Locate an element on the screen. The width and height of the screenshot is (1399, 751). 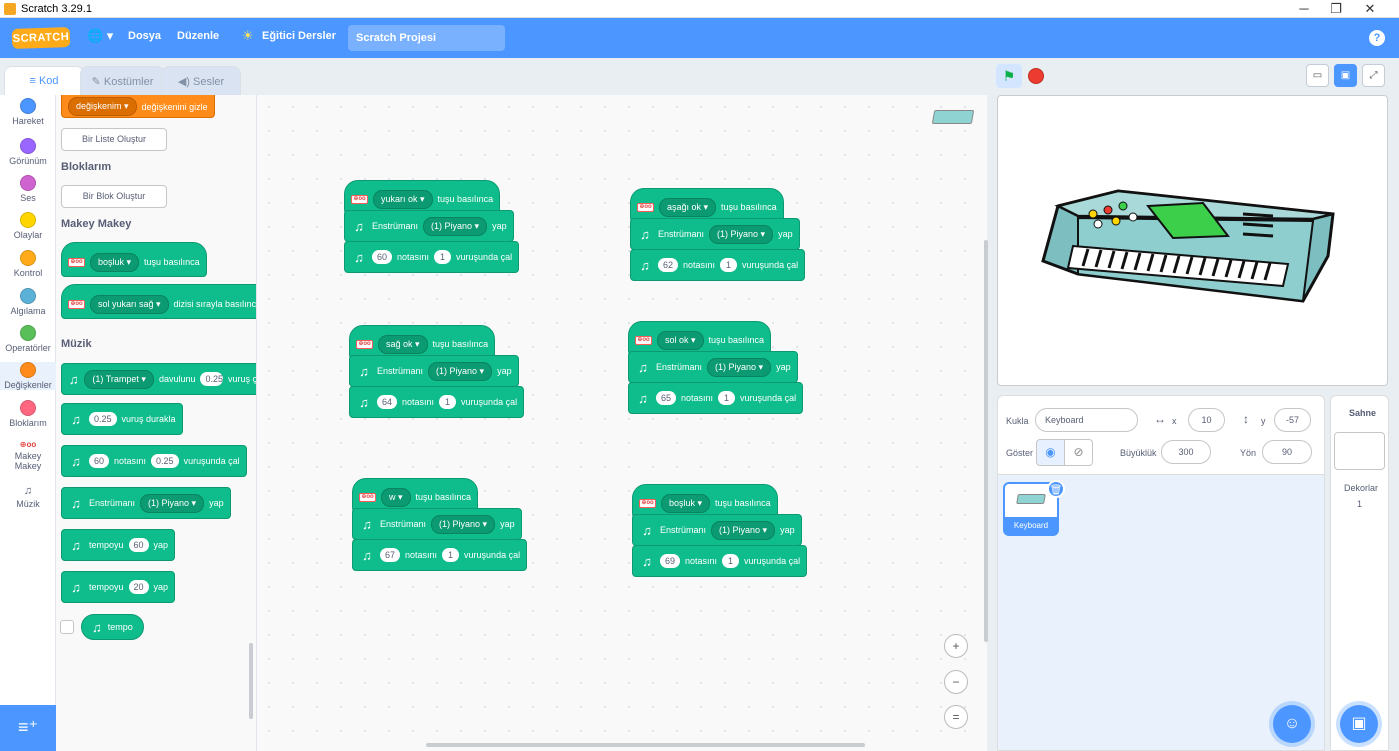
note-input: 69 is located at coordinates (670, 561).